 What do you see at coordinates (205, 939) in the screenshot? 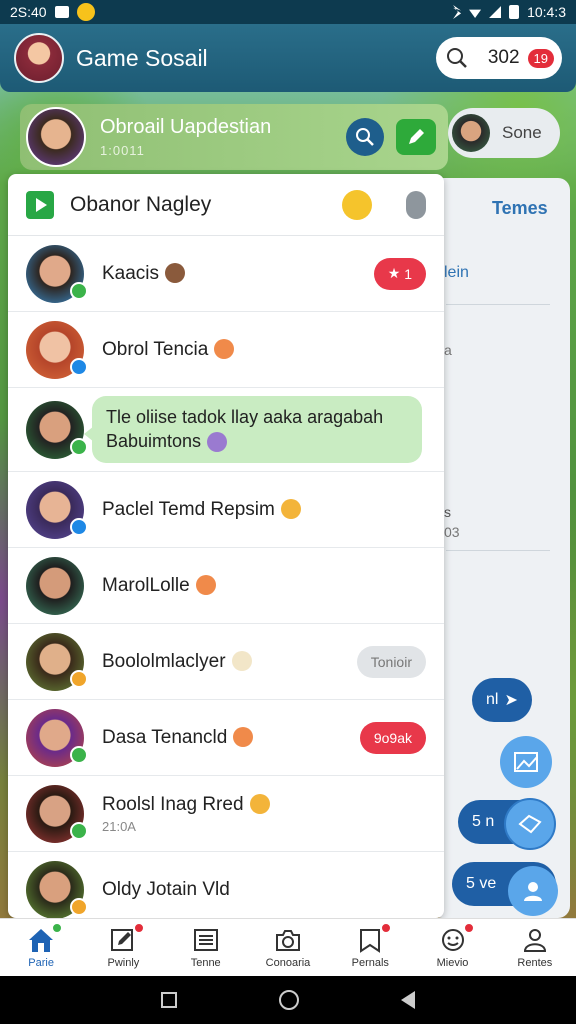
I see `list-icon` at bounding box center [205, 939].